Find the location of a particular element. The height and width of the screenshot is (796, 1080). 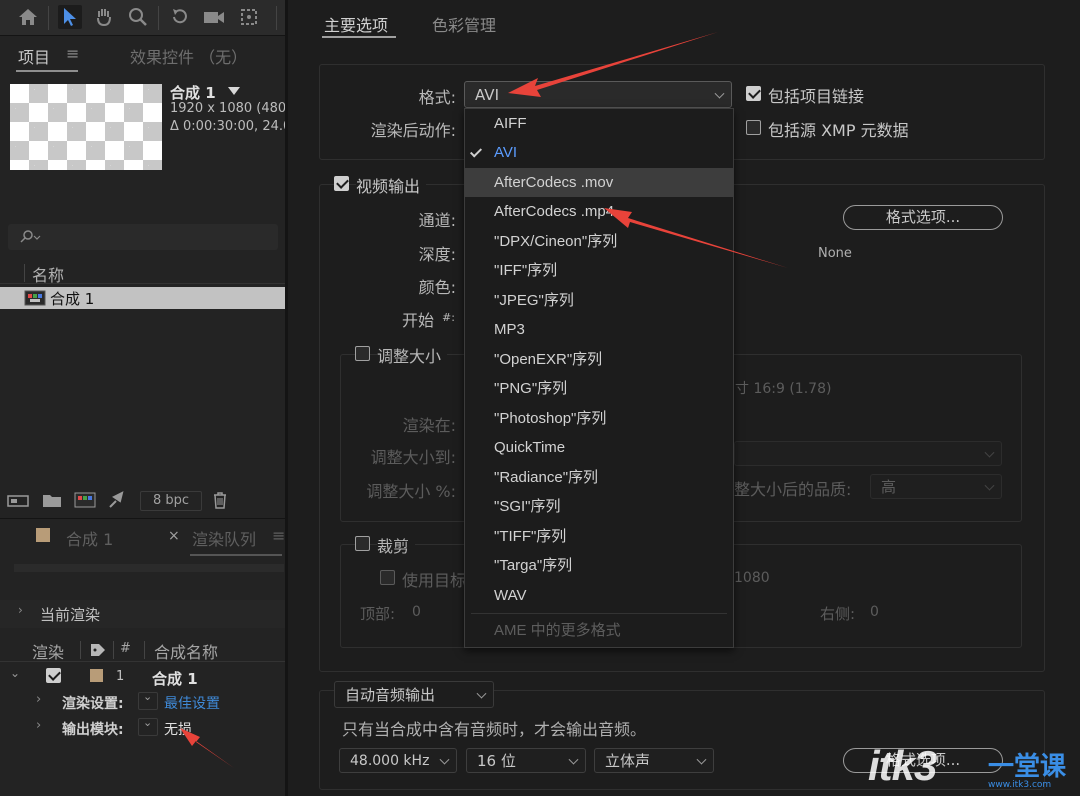

home-icon is located at coordinates (28, 17).